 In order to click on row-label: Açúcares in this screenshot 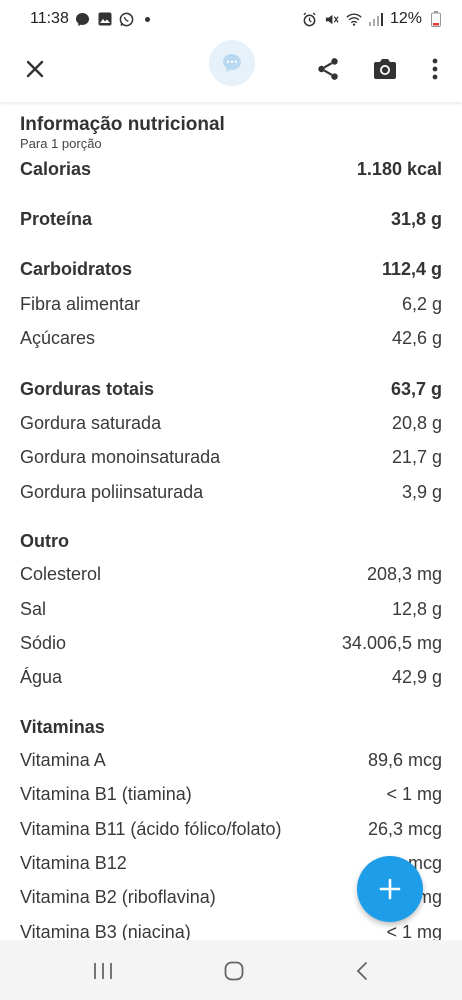, I will do `click(58, 338)`.